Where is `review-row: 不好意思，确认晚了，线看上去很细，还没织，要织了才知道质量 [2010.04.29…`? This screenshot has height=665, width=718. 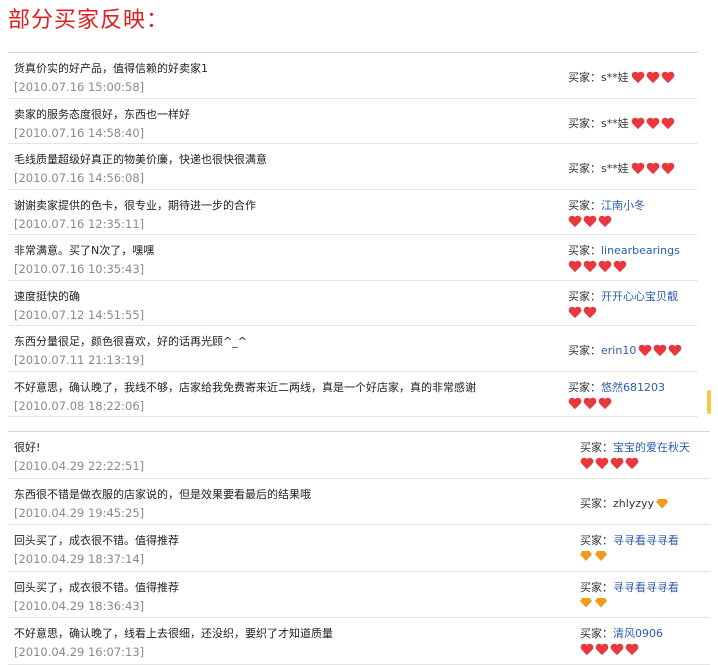
review-row: 不好意思，确认晚了，线看上去很细，还没织，要织了才知道质量 [2010.04.29… is located at coordinates (359, 641).